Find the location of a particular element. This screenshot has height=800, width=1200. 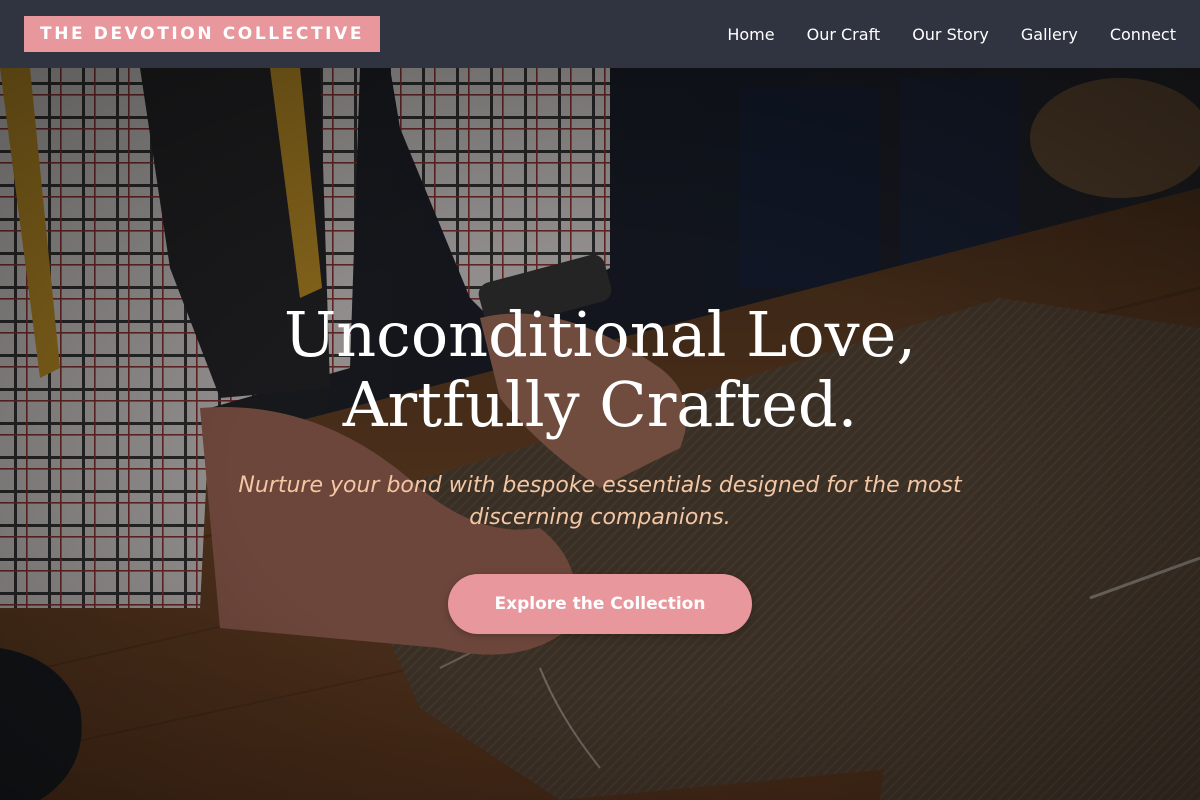

hero-headline-line2: Artfully Crafted. is located at coordinates (600, 404).